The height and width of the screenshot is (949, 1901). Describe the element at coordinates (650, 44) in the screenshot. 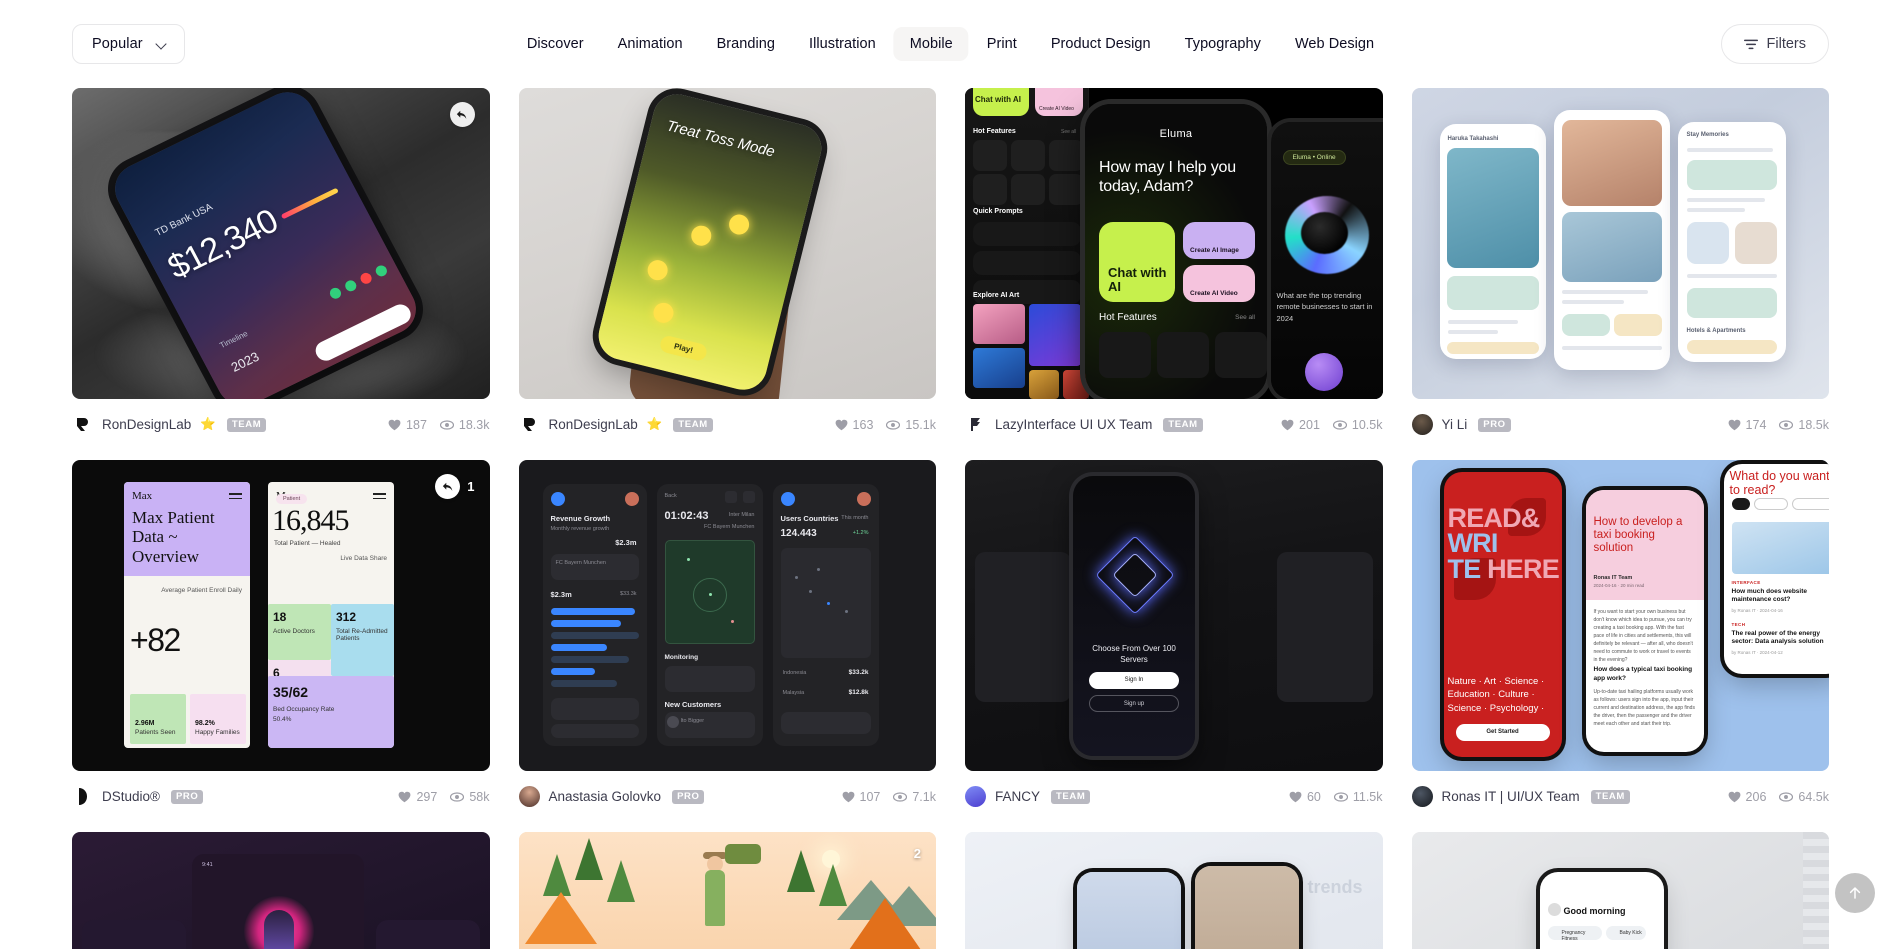

I see `tab-animation: Animation` at that location.